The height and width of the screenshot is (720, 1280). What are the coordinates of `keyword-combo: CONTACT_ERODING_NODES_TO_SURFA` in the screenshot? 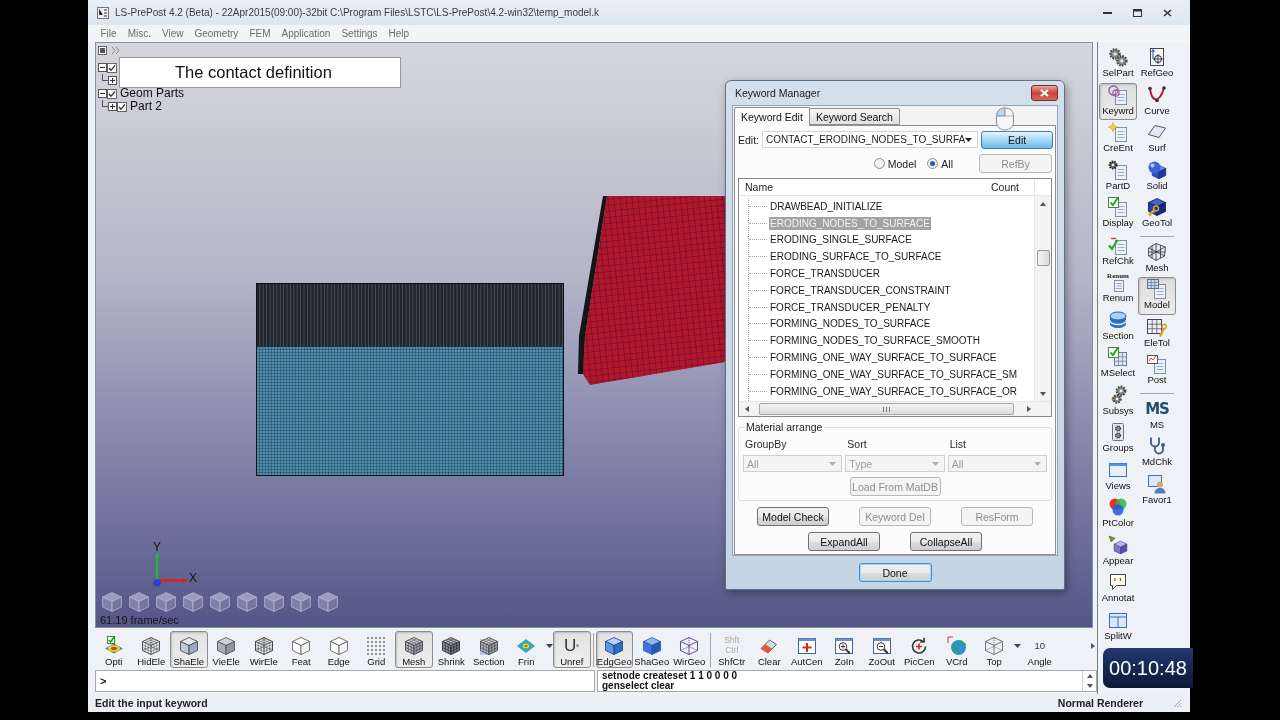 It's located at (870, 139).